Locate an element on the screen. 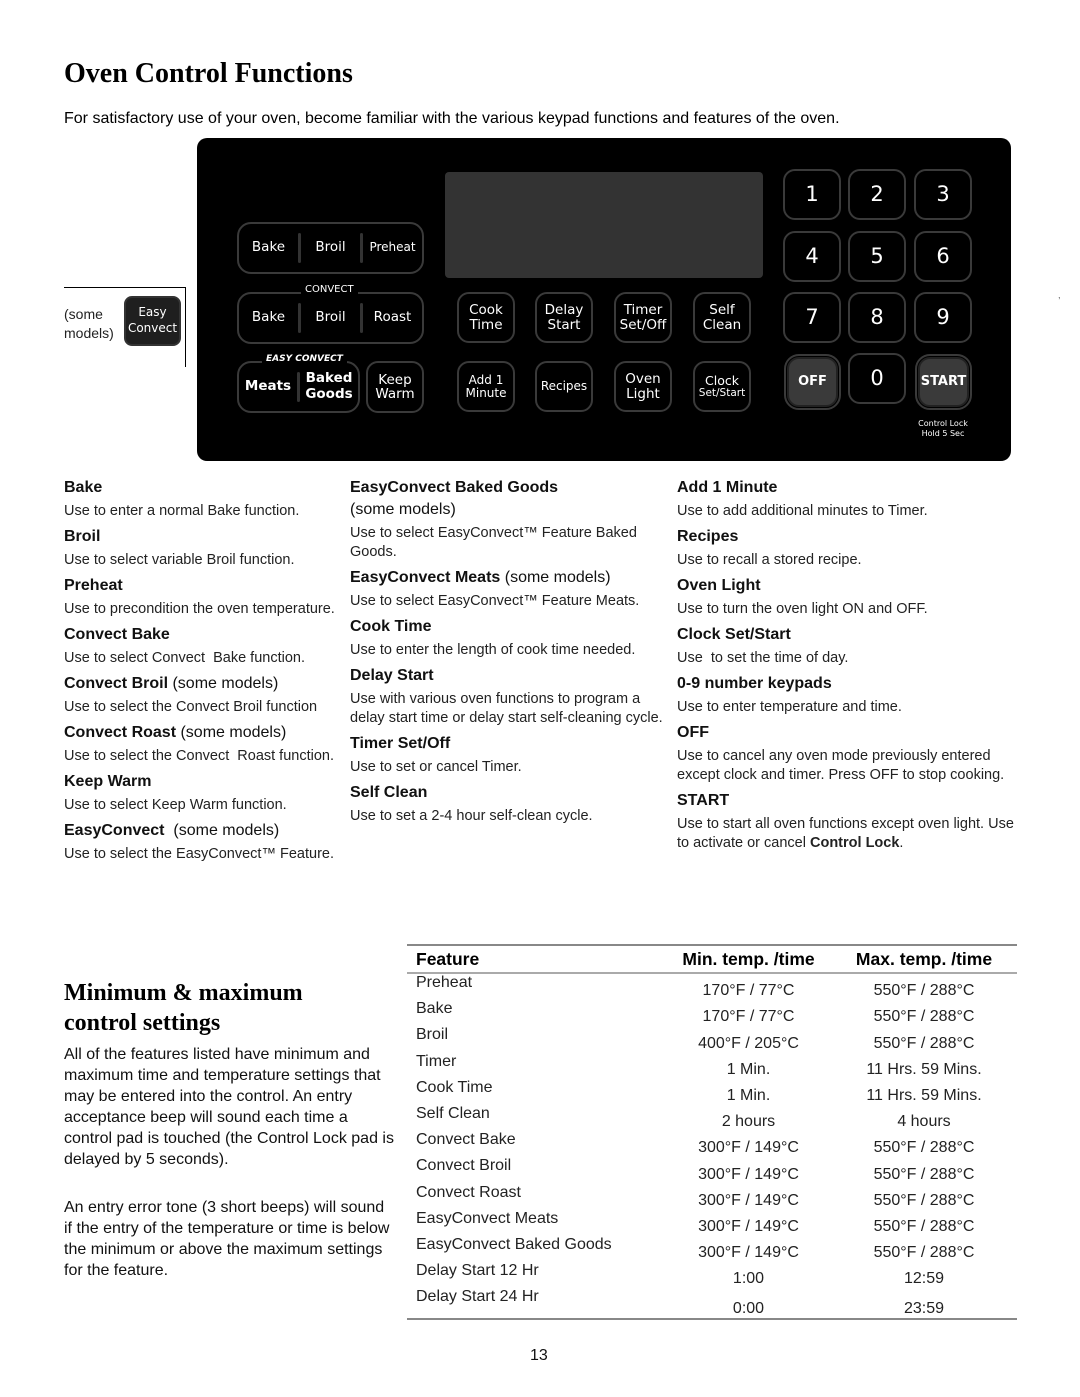 This screenshot has width=1080, height=1397. description-text: Use to select variable Broil function. is located at coordinates (179, 560).